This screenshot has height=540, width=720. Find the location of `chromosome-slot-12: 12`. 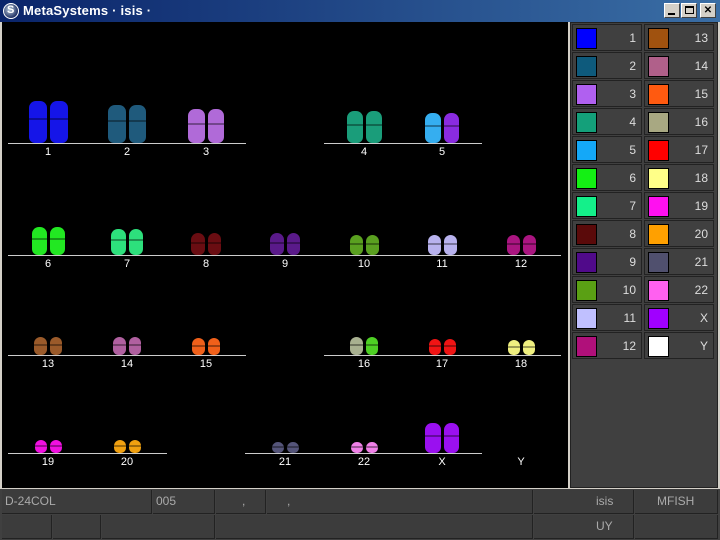

chromosome-slot-12: 12 is located at coordinates (521, 245).